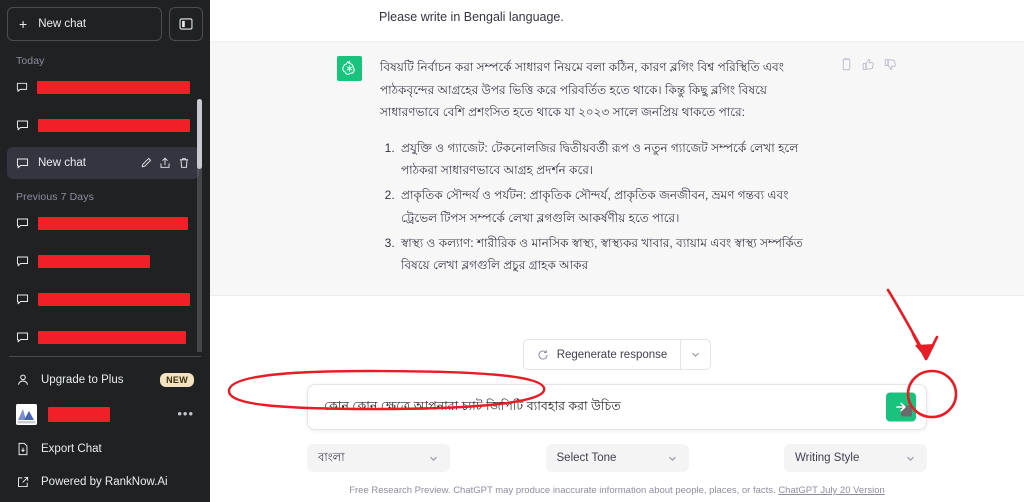  Describe the element at coordinates (79, 414) in the screenshot. I see `user-name-redacted` at that location.